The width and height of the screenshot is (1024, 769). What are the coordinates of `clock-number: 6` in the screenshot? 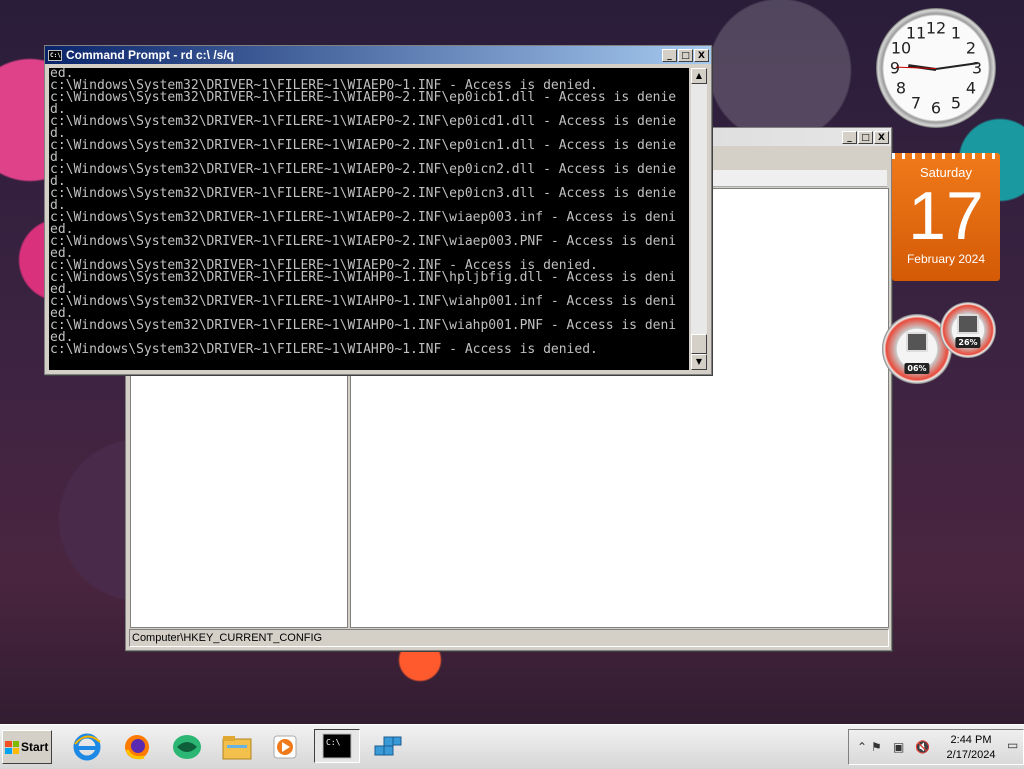 It's located at (936, 108).